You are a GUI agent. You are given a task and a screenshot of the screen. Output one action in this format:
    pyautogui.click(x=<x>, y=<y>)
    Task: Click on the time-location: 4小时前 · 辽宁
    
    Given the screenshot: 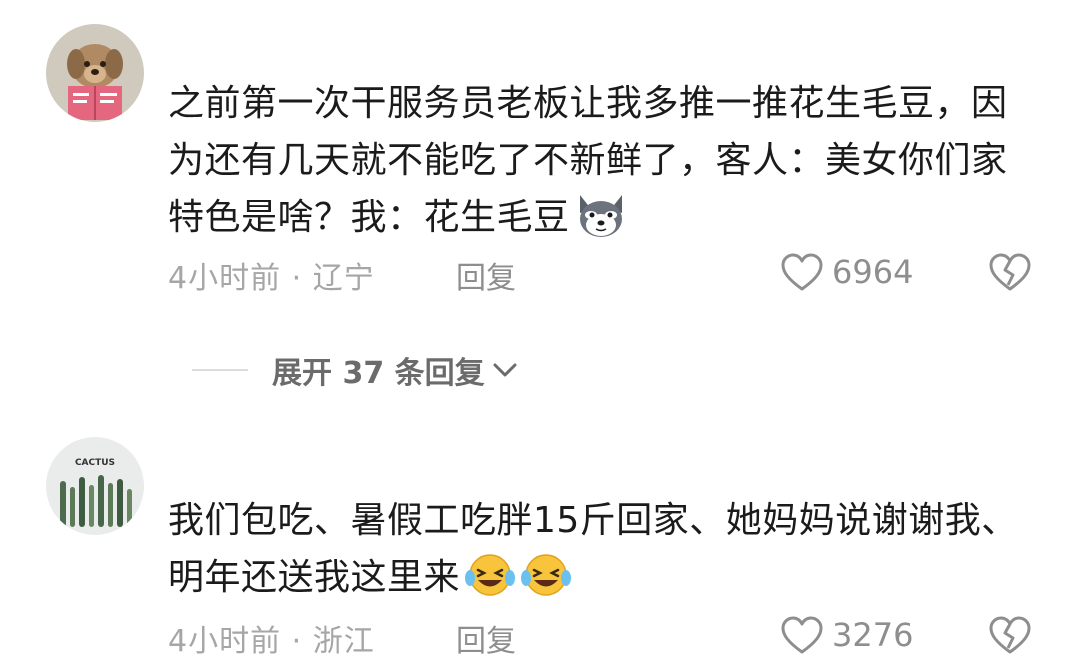 What is the action you would take?
    pyautogui.click(x=271, y=278)
    